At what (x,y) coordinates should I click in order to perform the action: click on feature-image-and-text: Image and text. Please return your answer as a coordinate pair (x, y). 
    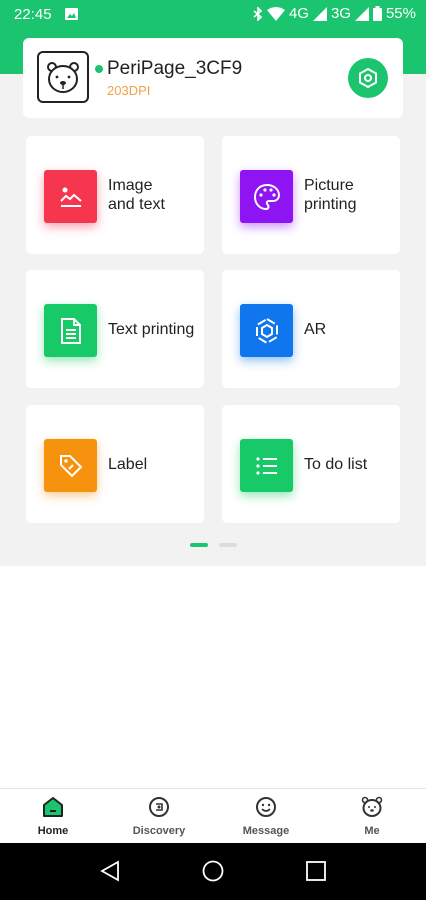
    Looking at the image, I should click on (115, 195).